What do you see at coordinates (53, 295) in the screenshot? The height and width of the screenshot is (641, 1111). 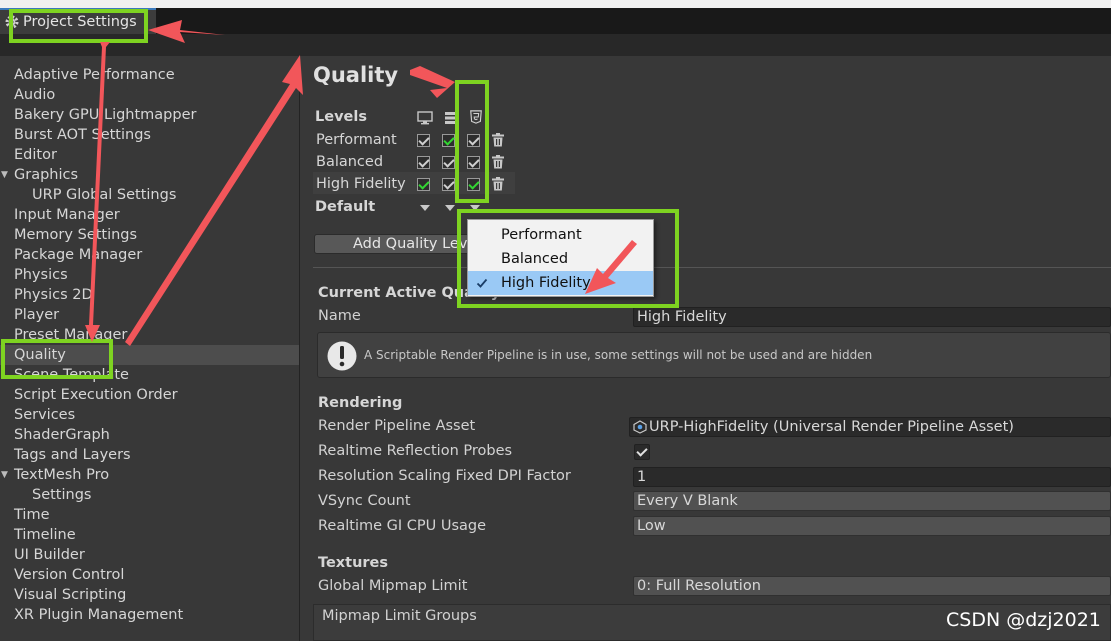 I see `sidebar-item-label: Physics 2D` at bounding box center [53, 295].